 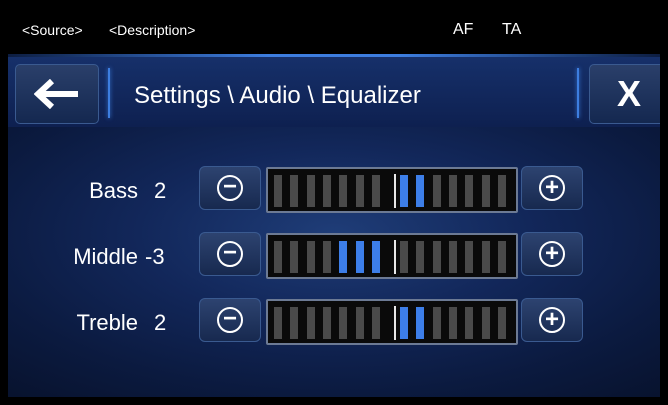 I want to click on eq-label: Bass, so click(x=113, y=190).